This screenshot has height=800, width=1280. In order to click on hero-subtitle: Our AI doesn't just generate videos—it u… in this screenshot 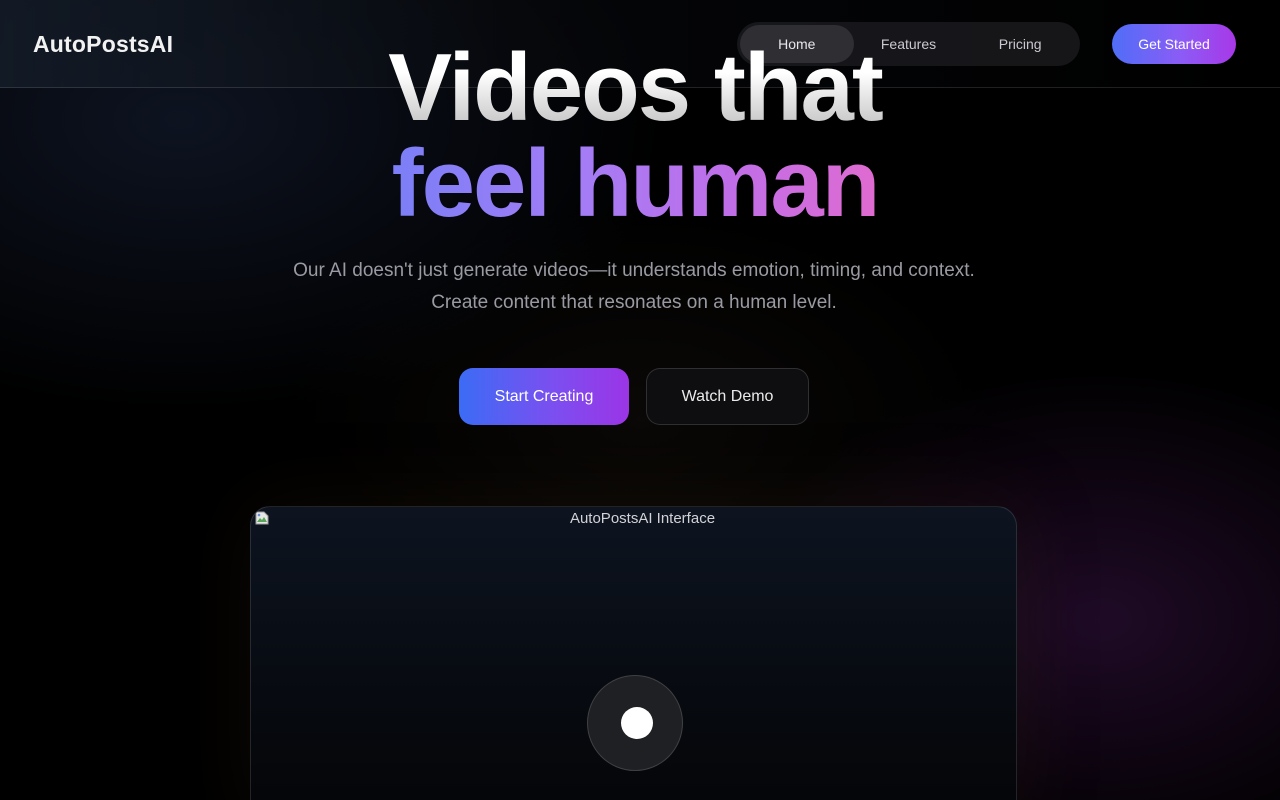, I will do `click(634, 286)`.